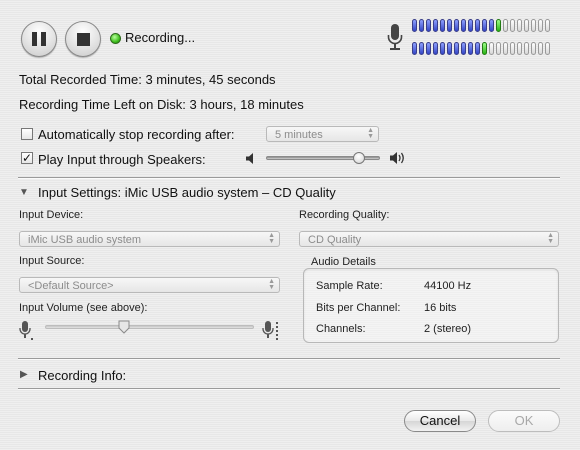 Image resolution: width=580 pixels, height=450 pixels. Describe the element at coordinates (149, 239) in the screenshot. I see `input-device-popup: iMic USB audio system ▲ ▼` at that location.